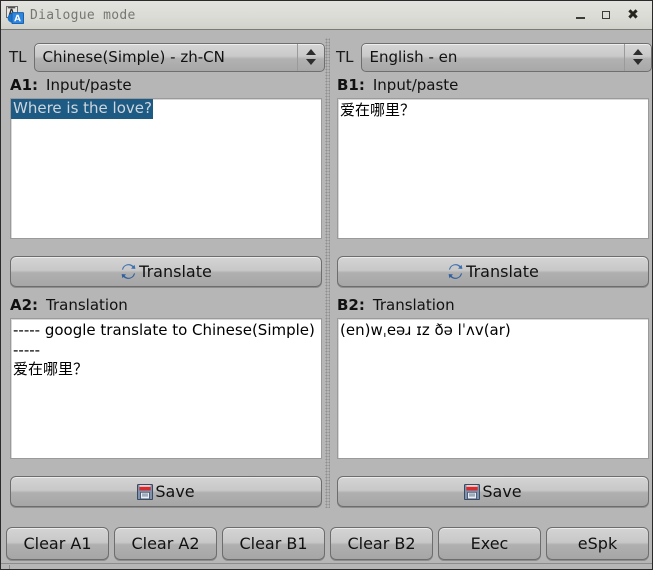 Image resolution: width=653 pixels, height=570 pixels. I want to click on b1-label: B1: Input/paste, so click(397, 85).